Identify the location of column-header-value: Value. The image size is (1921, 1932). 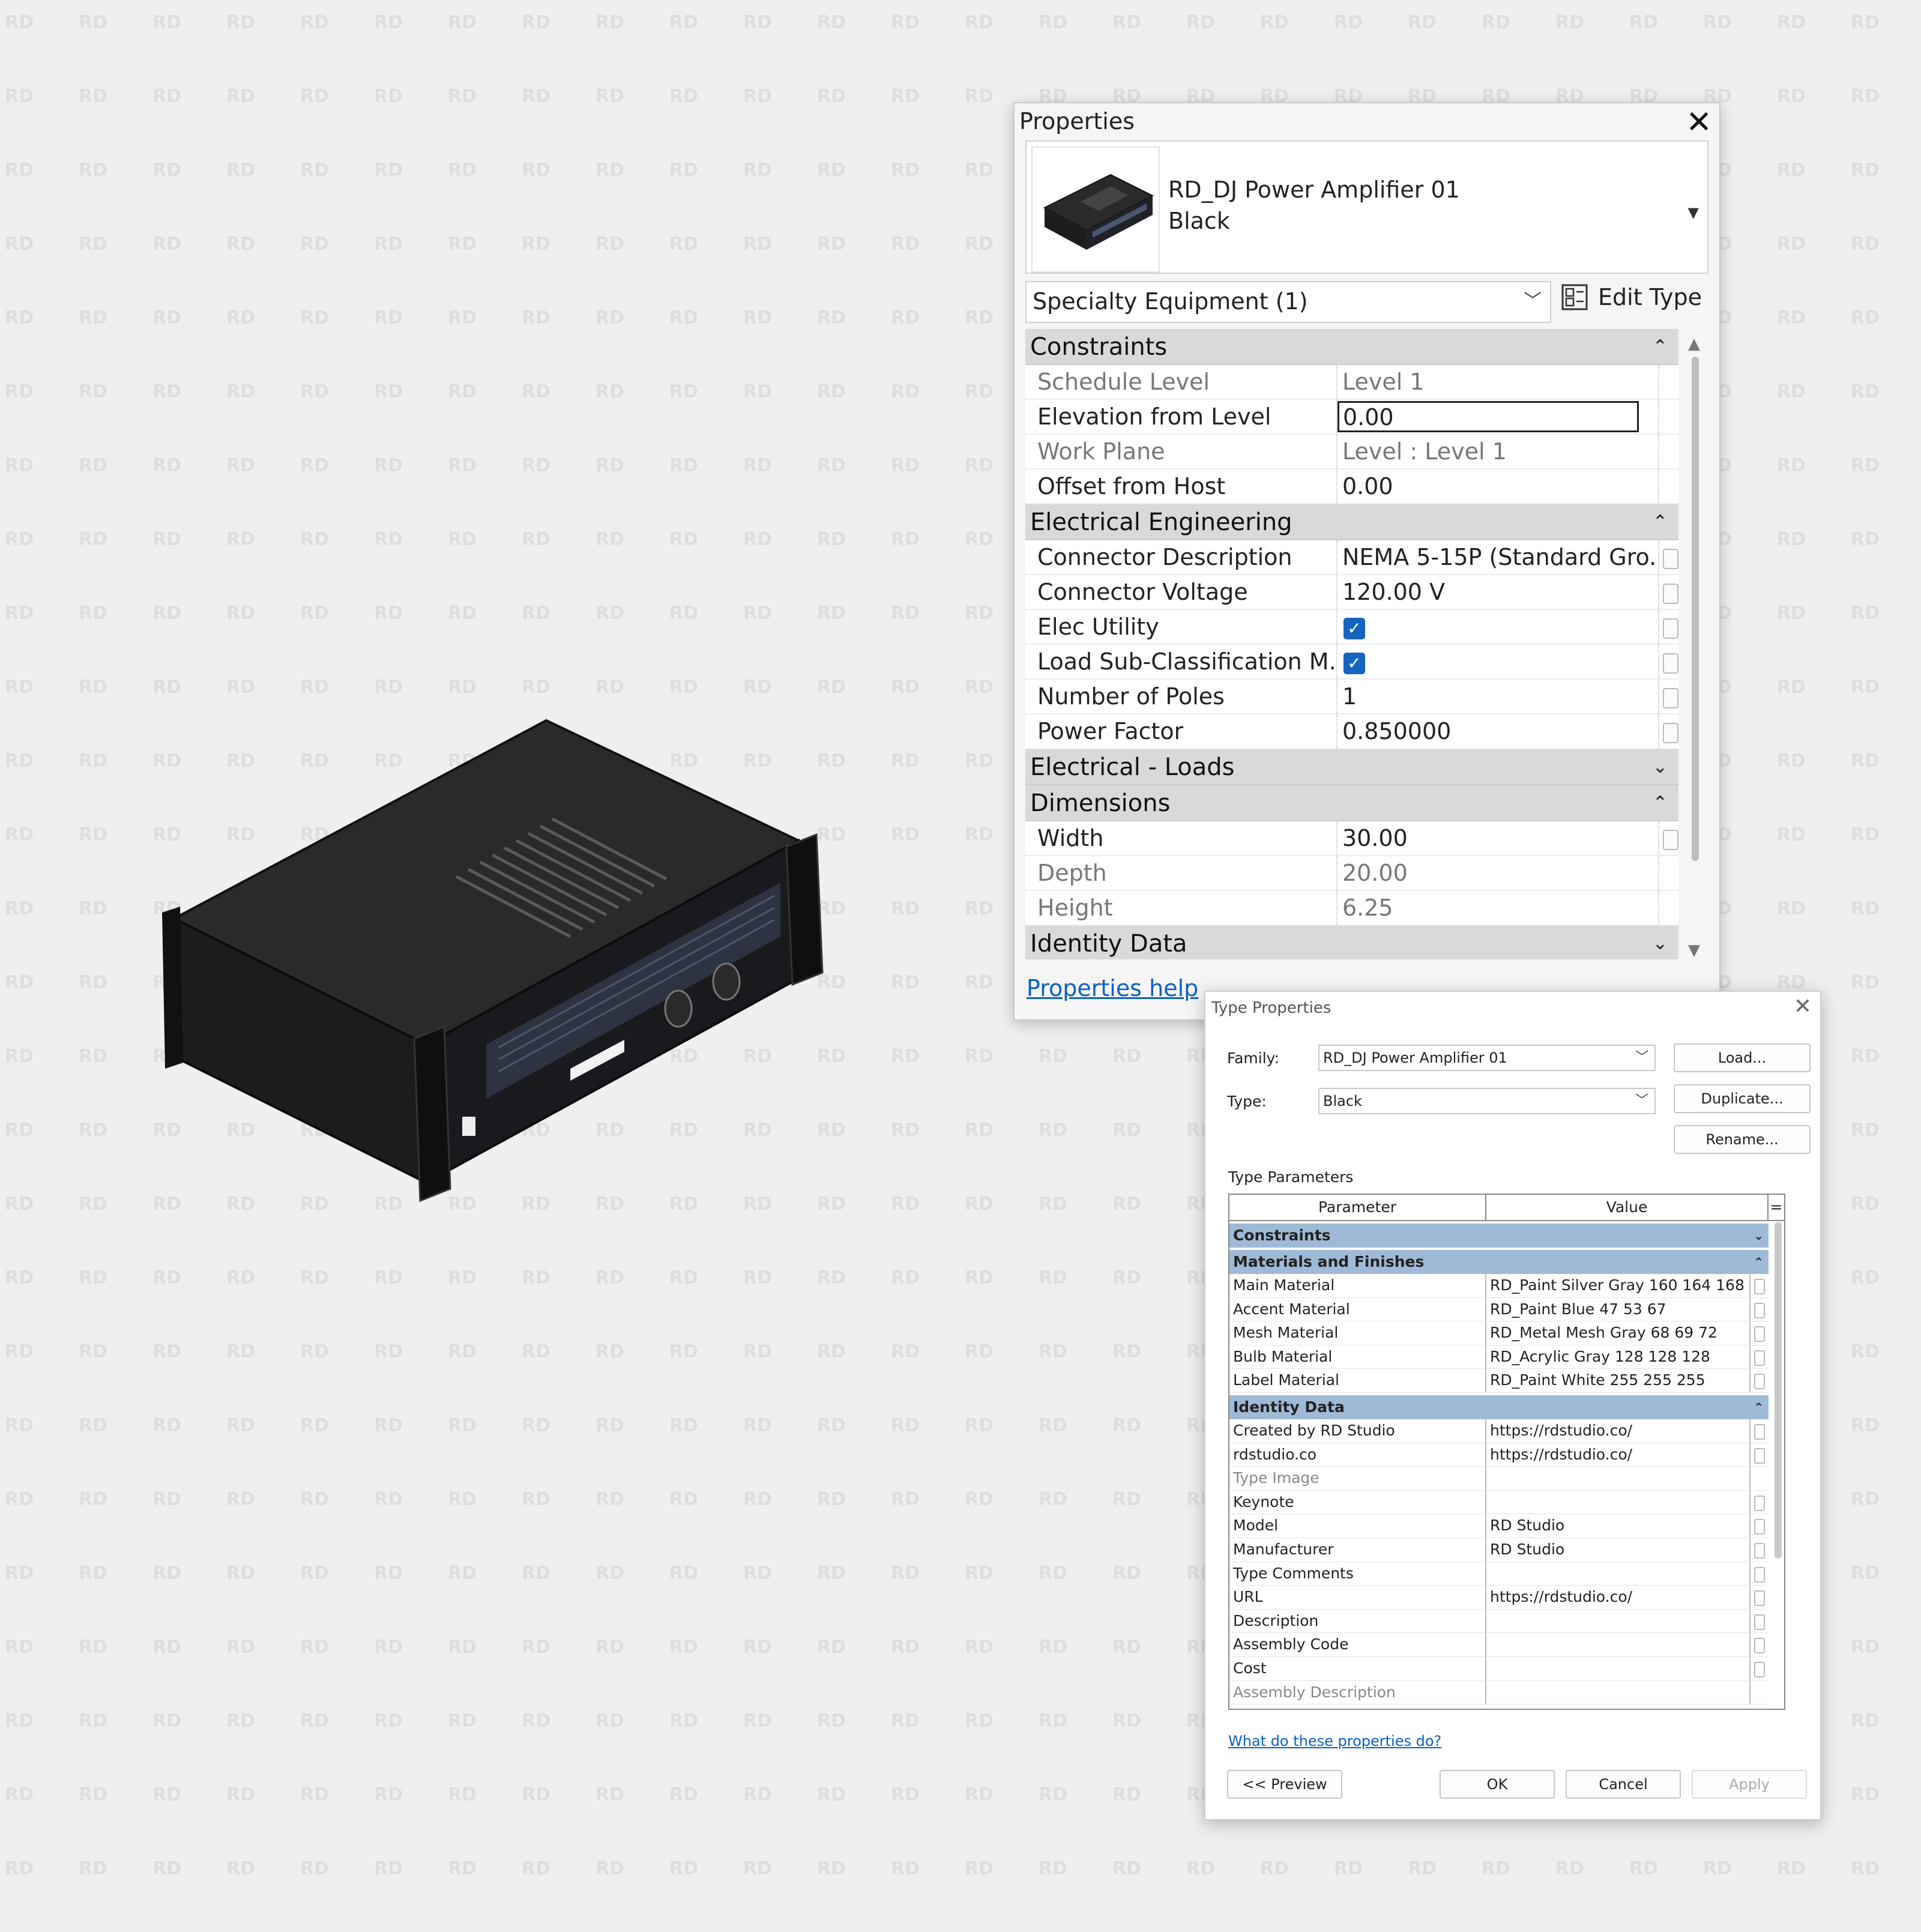
(1627, 1207).